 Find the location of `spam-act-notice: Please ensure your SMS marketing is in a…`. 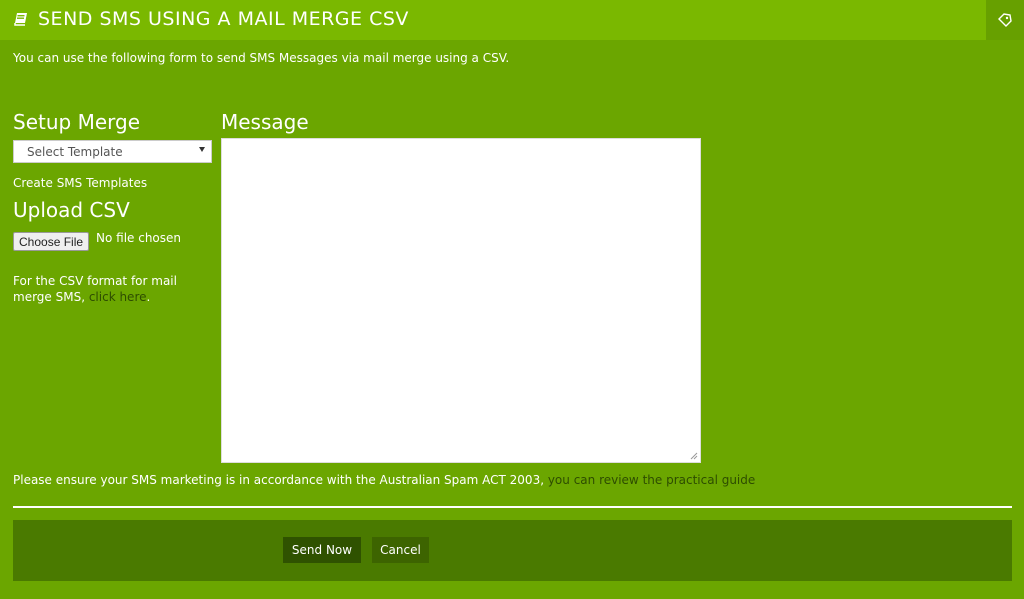

spam-act-notice: Please ensure your SMS marketing is in a… is located at coordinates (384, 480).